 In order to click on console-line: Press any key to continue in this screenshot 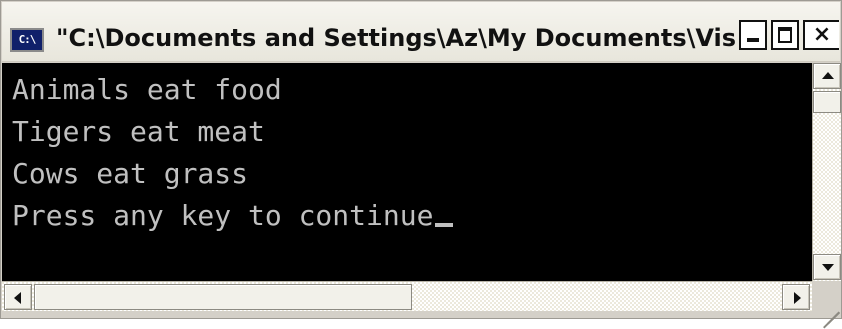, I will do `click(233, 216)`.